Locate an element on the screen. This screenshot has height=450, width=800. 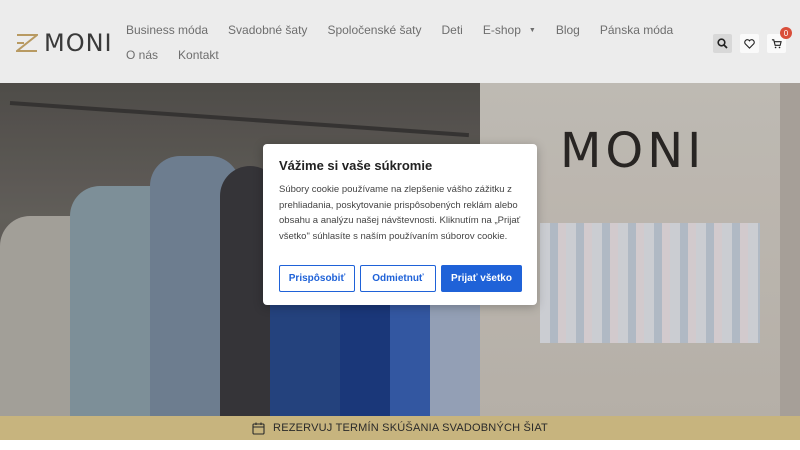
calendar-icon is located at coordinates (258, 428).